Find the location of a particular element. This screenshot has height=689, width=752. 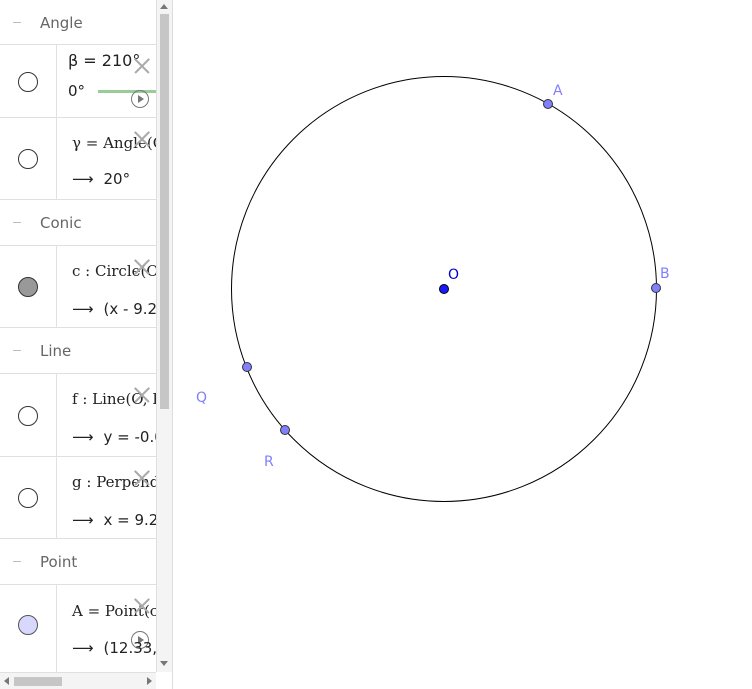

scroll-right-icon is located at coordinates (149, 681).